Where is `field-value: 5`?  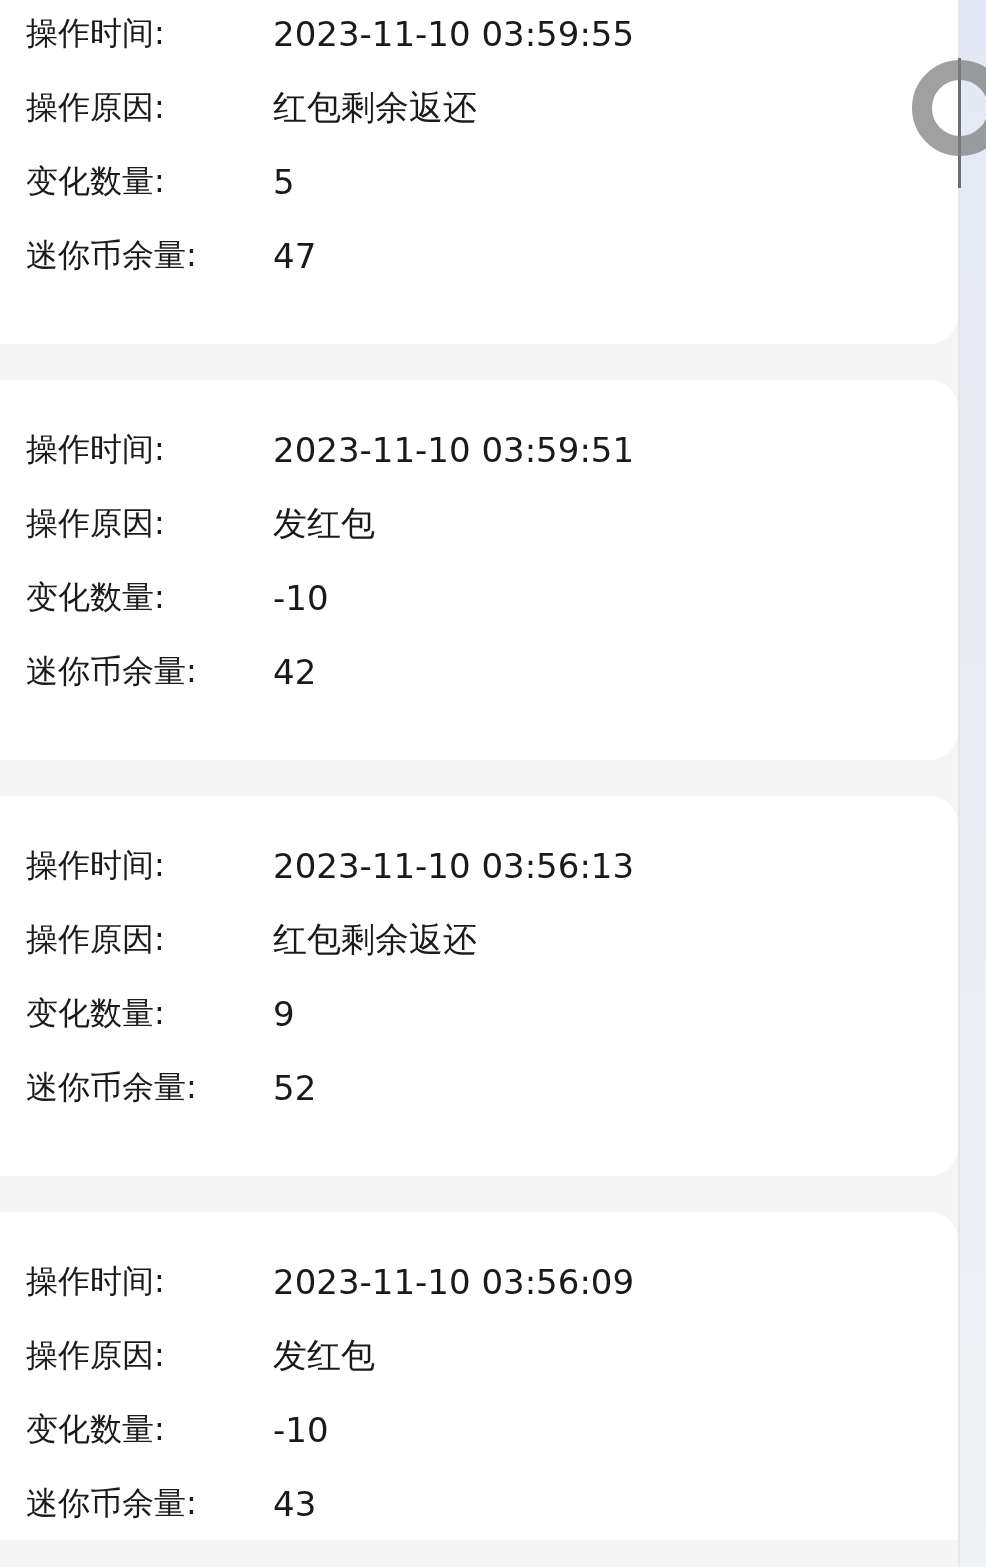
field-value: 5 is located at coordinates (284, 182).